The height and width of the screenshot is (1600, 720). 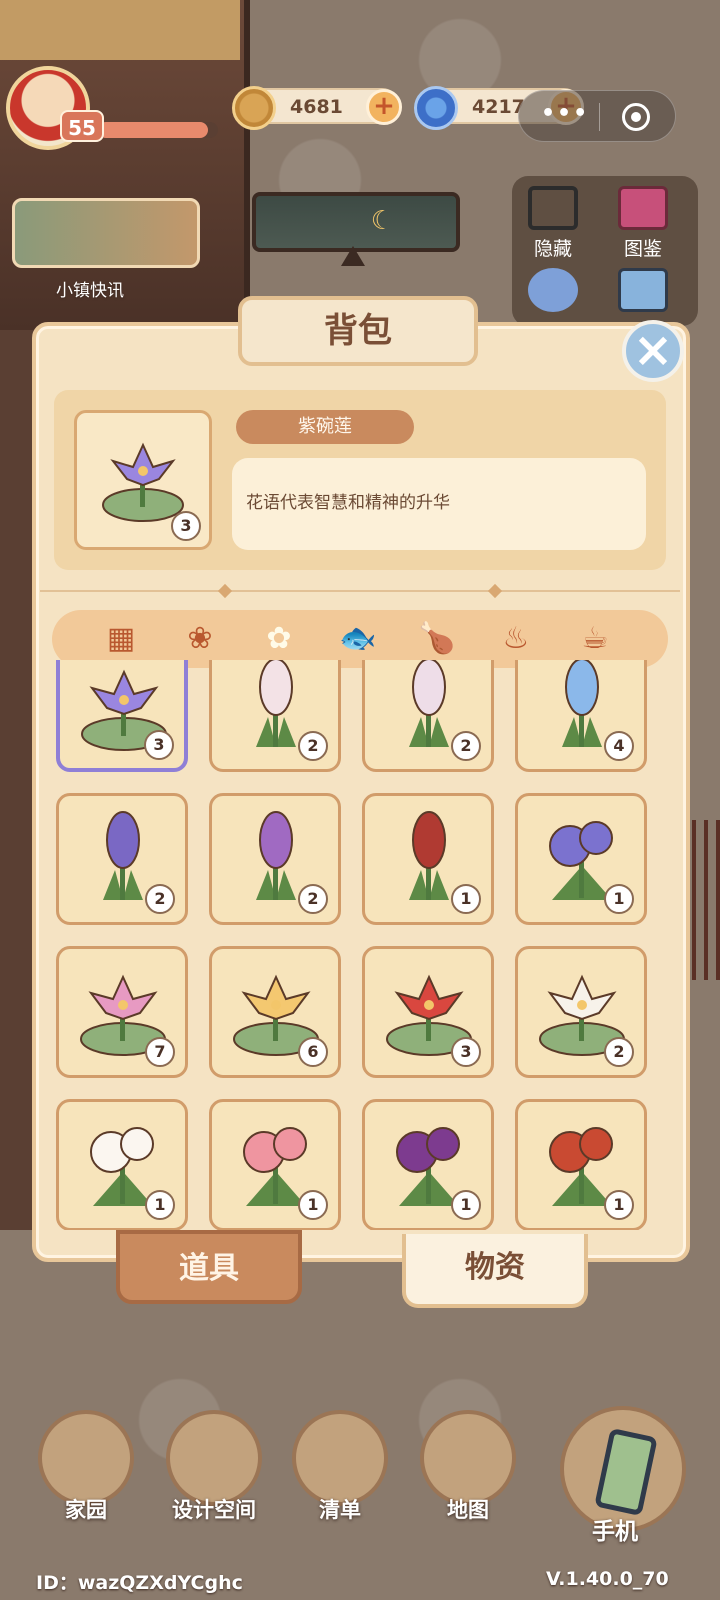 I want to click on checklist-icon, so click(x=340, y=1458).